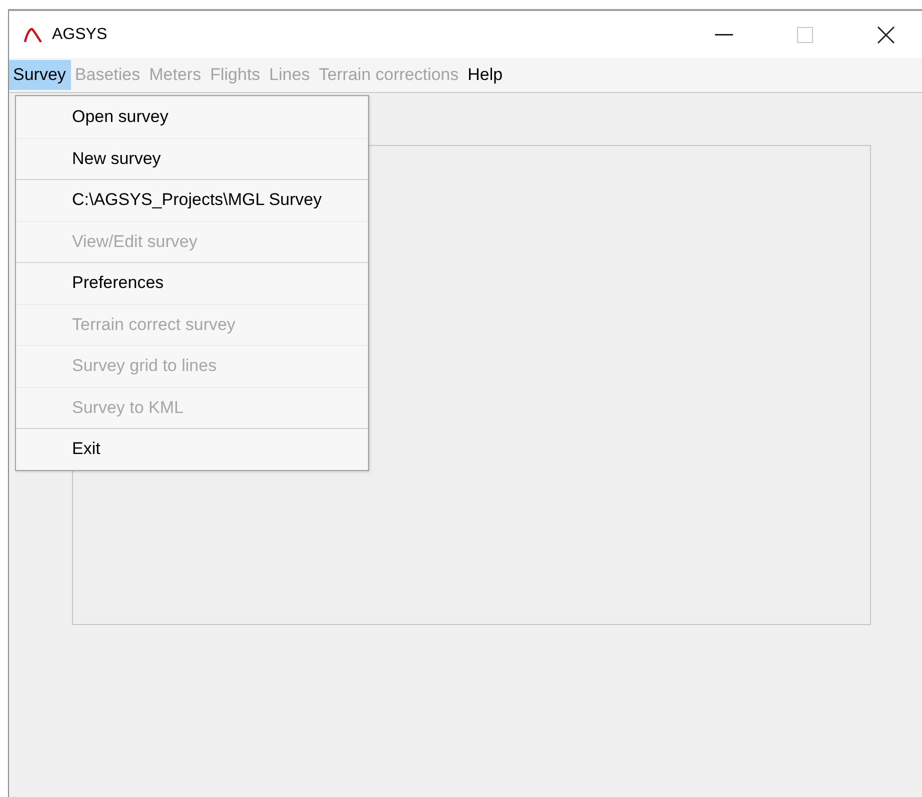 This screenshot has width=922, height=797. What do you see at coordinates (805, 34) in the screenshot?
I see `maximize-icon` at bounding box center [805, 34].